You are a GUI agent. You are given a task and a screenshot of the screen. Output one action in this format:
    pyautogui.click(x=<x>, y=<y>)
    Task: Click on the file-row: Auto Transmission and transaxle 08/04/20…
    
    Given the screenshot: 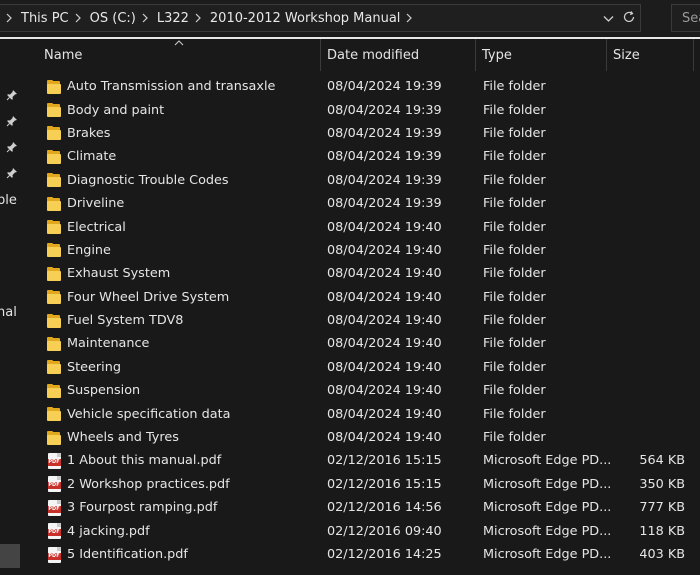 What is the action you would take?
    pyautogui.click(x=363, y=86)
    